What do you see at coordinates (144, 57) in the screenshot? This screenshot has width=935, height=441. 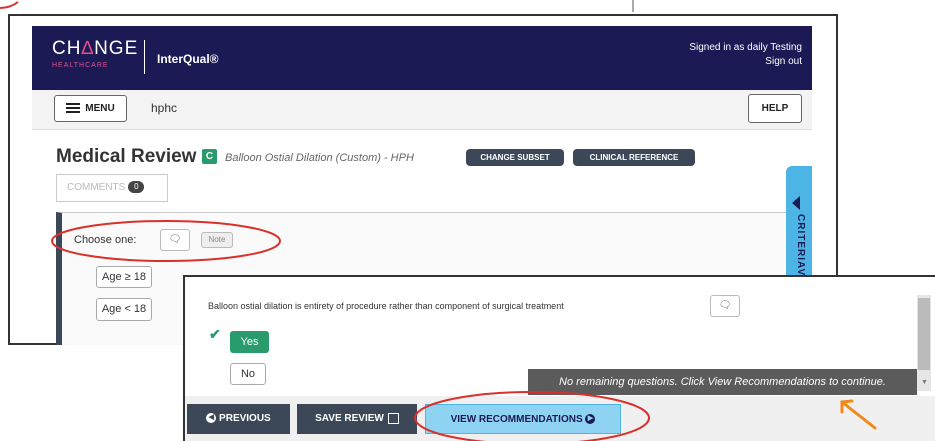 I see `logo-divider` at bounding box center [144, 57].